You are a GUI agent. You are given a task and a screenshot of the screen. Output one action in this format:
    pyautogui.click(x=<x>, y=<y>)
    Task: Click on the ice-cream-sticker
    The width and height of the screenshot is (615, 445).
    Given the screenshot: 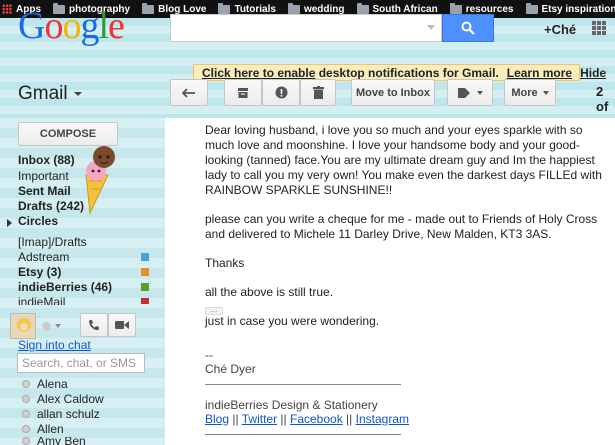 What is the action you would take?
    pyautogui.click(x=100, y=180)
    